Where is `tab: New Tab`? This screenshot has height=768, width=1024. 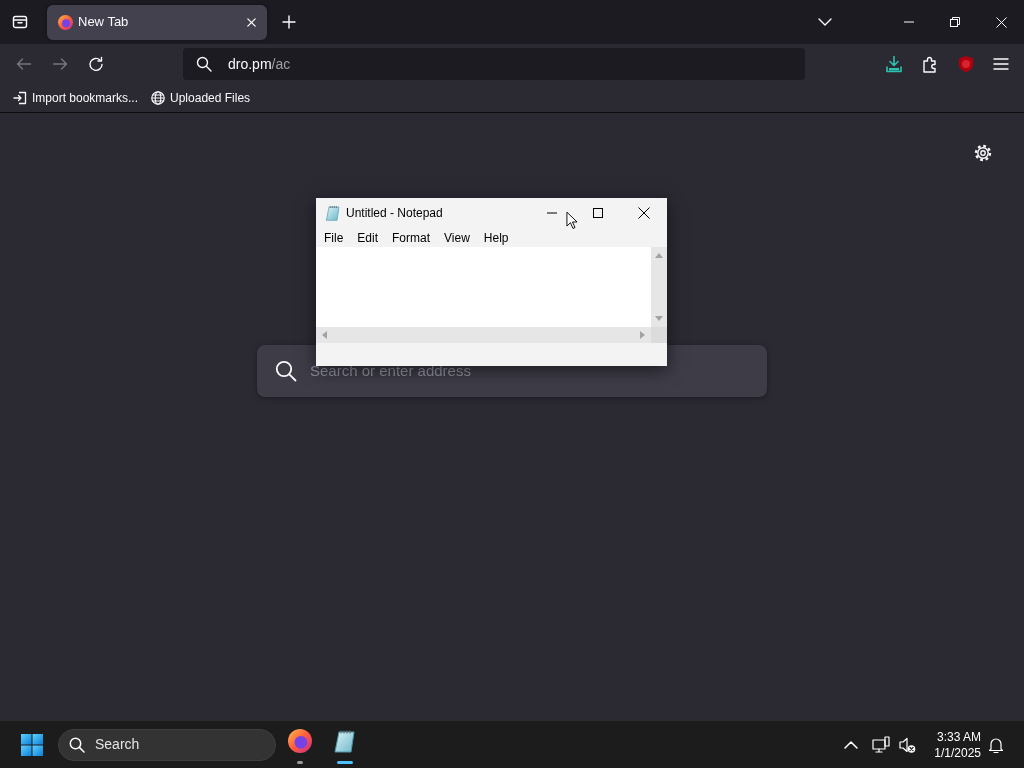 tab: New Tab is located at coordinates (157, 22).